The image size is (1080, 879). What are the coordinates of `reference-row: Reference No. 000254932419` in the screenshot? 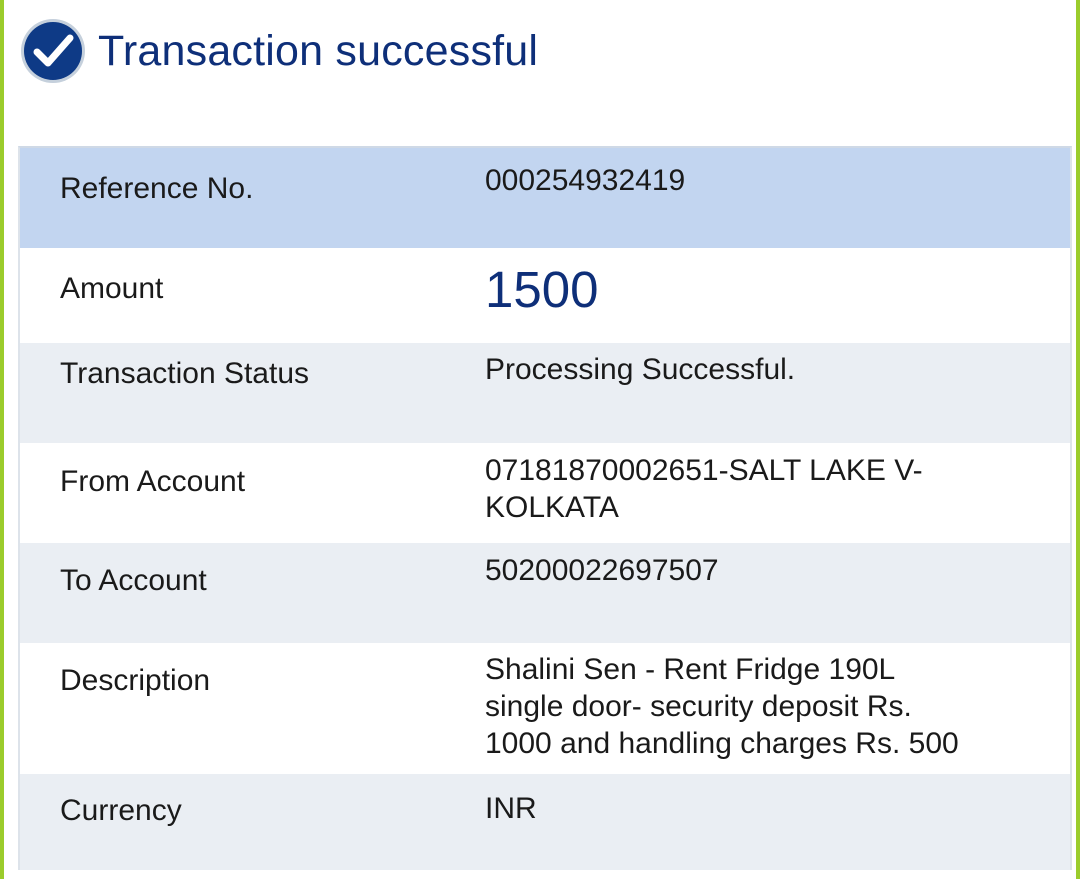 It's located at (545, 198).